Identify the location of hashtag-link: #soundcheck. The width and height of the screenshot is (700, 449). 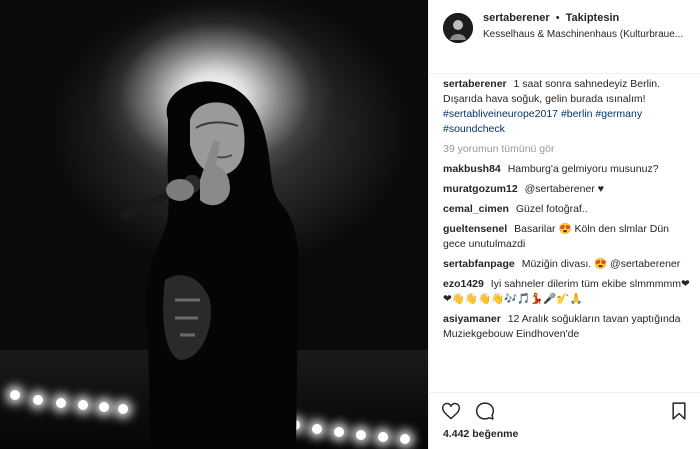
(474, 129).